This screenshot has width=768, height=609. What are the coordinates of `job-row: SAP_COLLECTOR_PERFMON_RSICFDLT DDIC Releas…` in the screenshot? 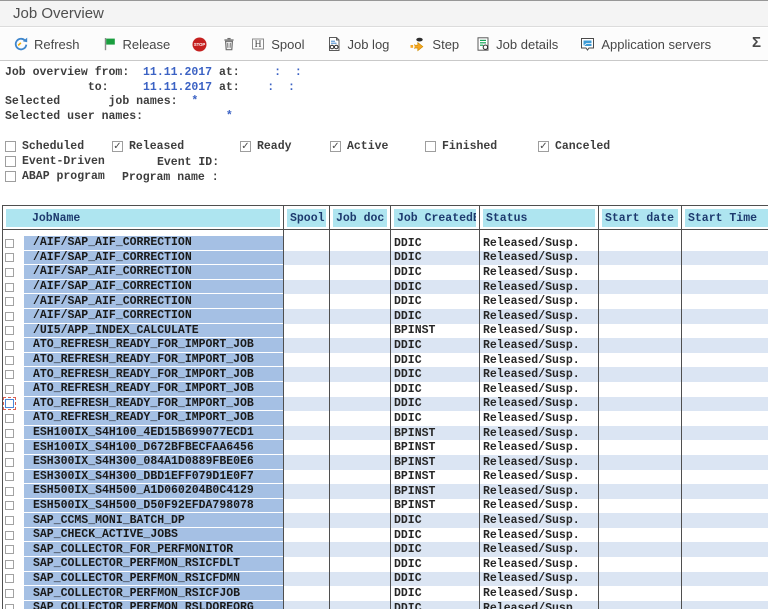 It's located at (385, 564).